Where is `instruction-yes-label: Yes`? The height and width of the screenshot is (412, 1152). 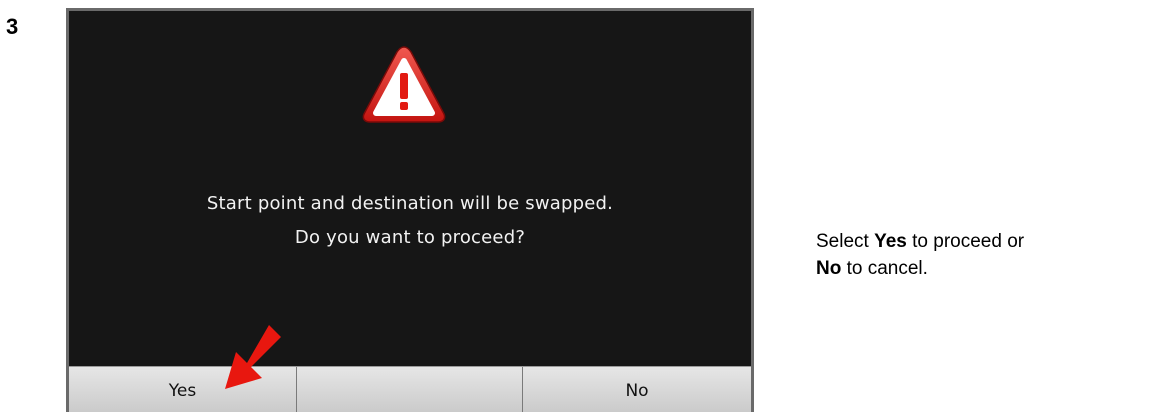
instruction-yes-label: Yes is located at coordinates (890, 241).